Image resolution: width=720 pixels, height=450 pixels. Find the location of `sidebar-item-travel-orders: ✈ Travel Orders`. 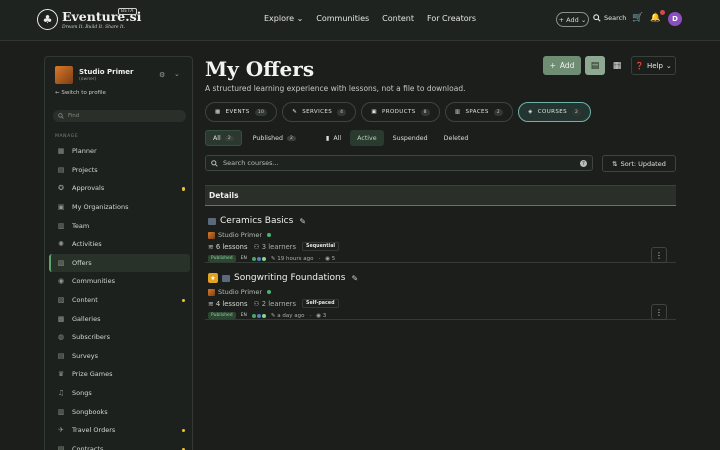

sidebar-item-travel-orders: ✈ Travel Orders is located at coordinates (119, 430).